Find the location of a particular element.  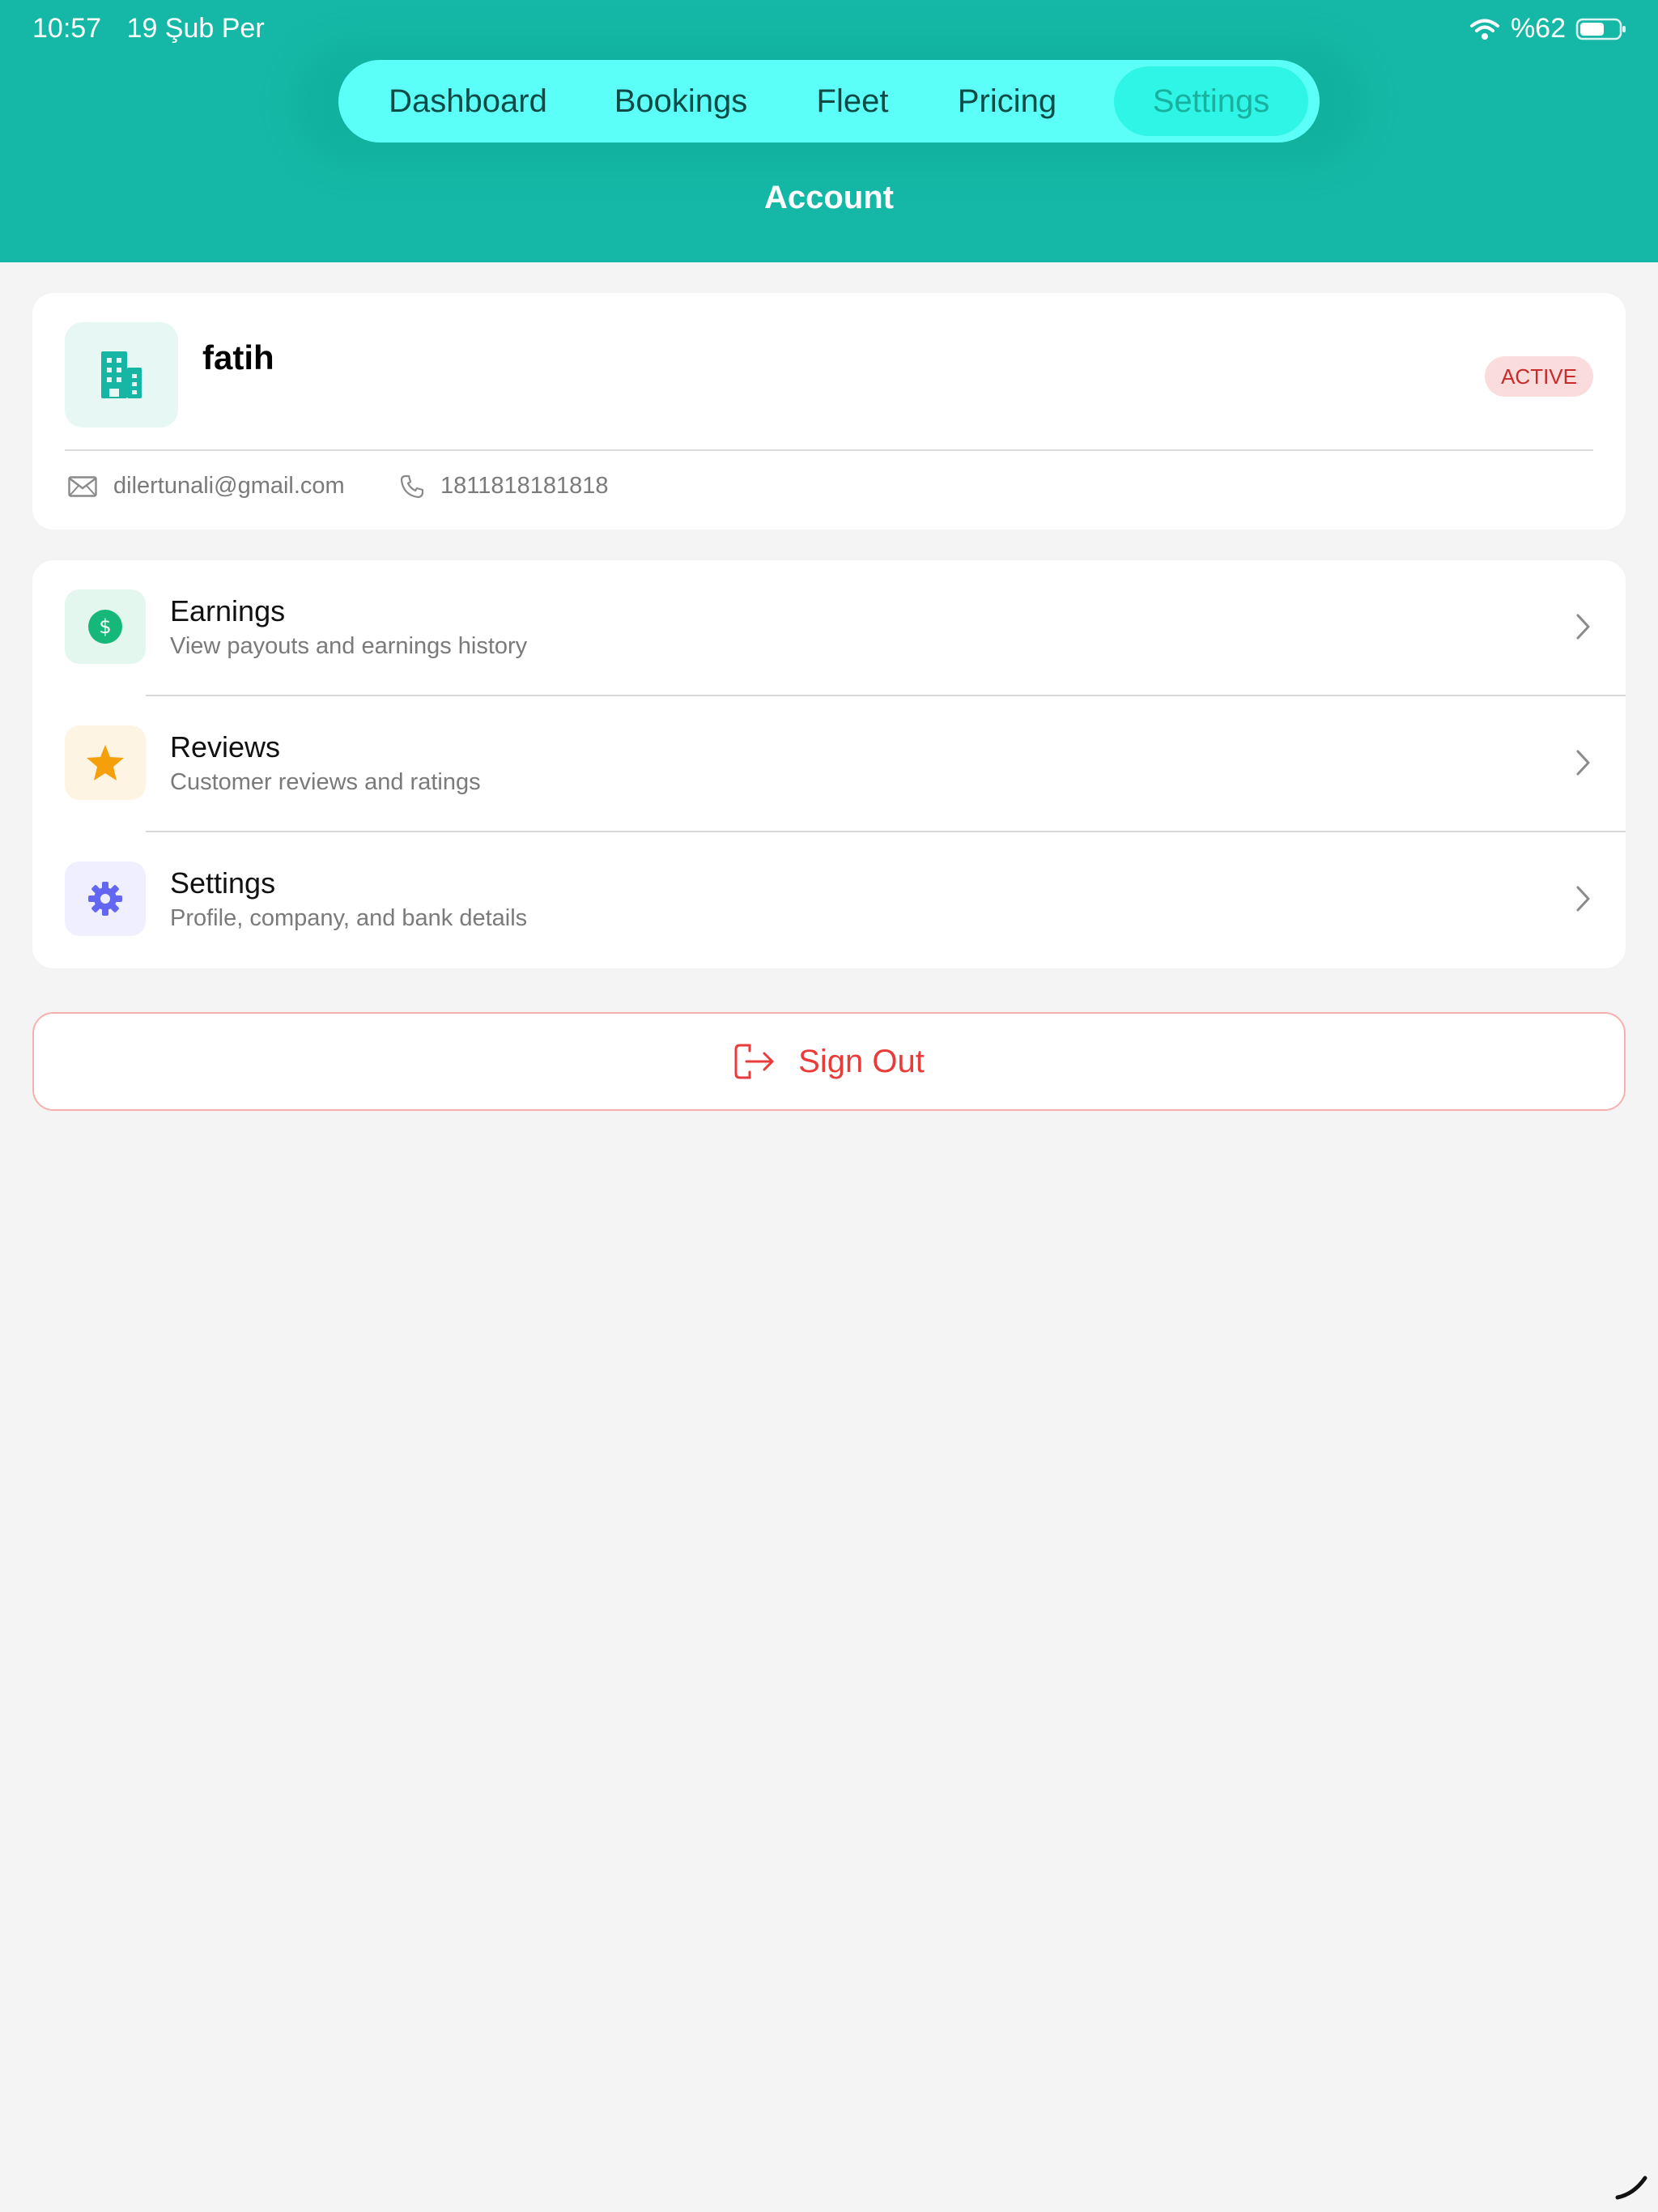

building-icon is located at coordinates (121, 375).